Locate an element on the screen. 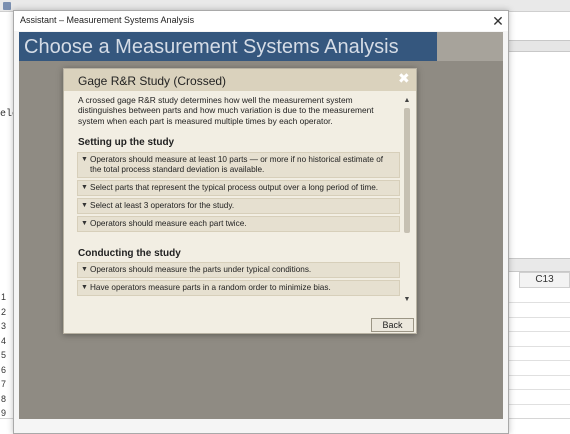 The width and height of the screenshot is (570, 434). section-heading: Setting up the study is located at coordinates (126, 142).